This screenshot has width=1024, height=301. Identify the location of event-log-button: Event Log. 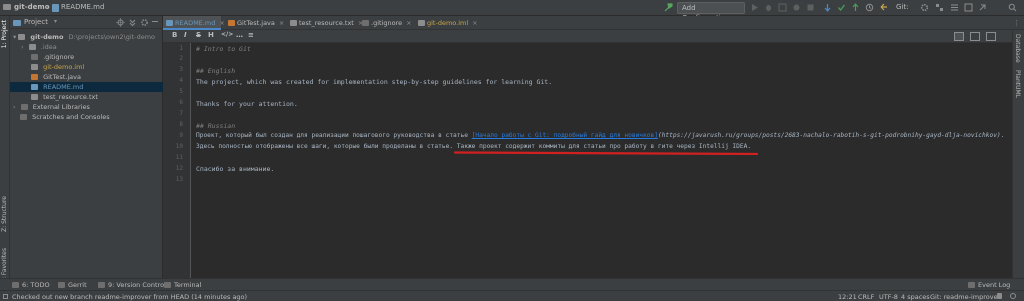
(989, 285).